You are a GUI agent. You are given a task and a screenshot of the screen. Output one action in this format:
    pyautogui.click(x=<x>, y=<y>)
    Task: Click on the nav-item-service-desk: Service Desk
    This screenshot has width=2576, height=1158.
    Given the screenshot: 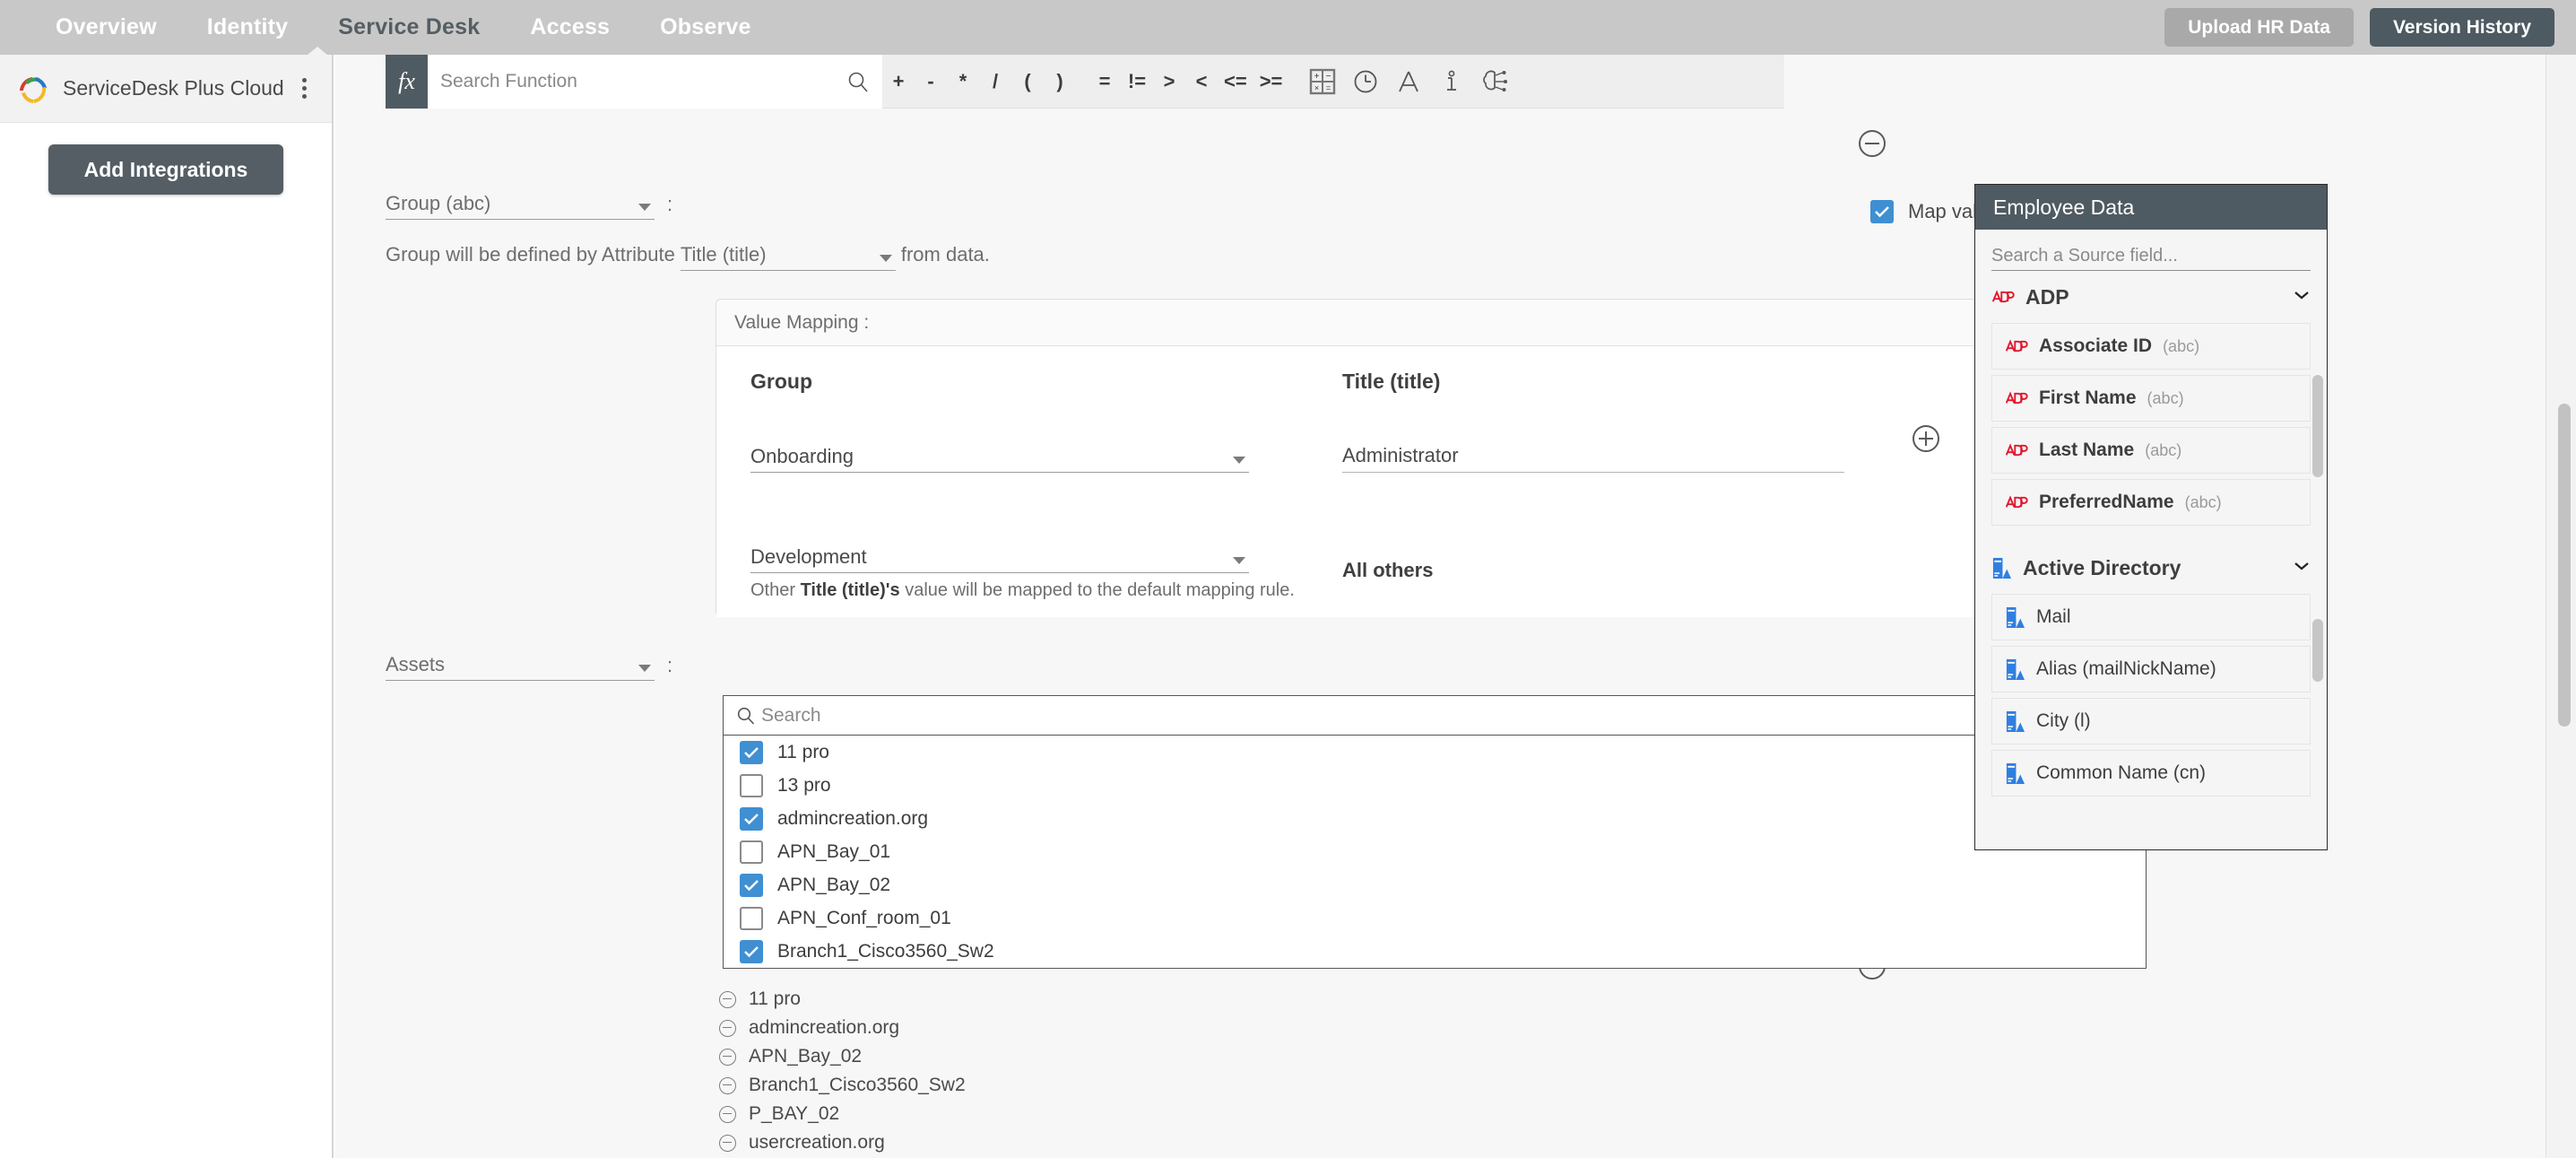 What is the action you would take?
    pyautogui.click(x=409, y=27)
    